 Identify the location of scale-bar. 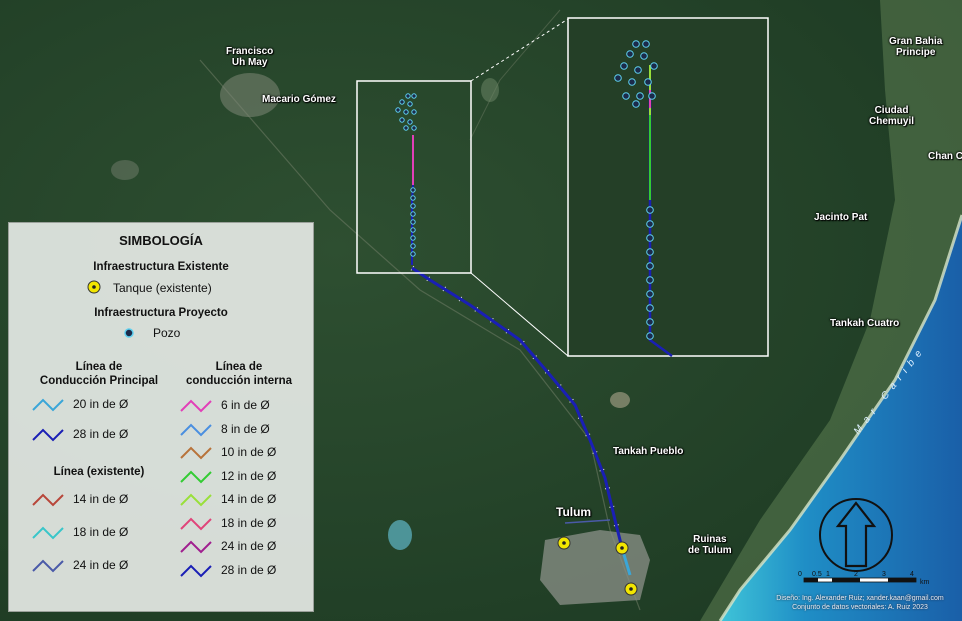
(860, 580).